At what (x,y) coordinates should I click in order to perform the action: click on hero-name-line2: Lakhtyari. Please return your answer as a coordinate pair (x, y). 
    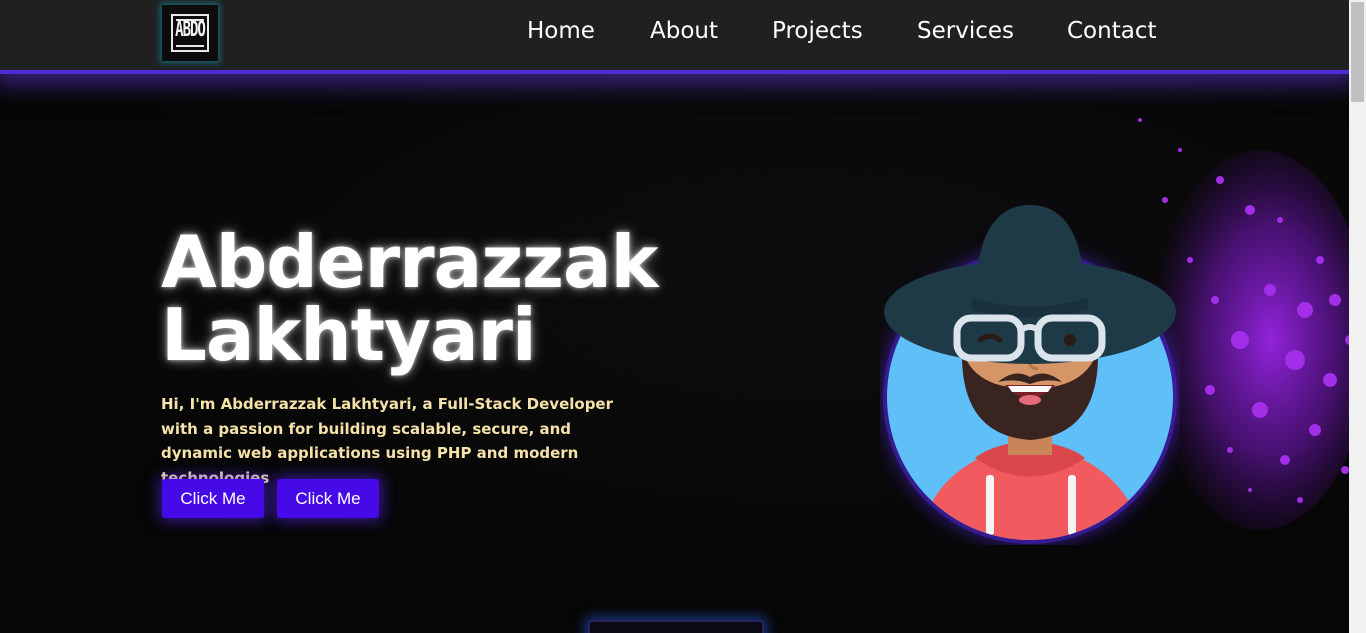
    Looking at the image, I should click on (349, 335).